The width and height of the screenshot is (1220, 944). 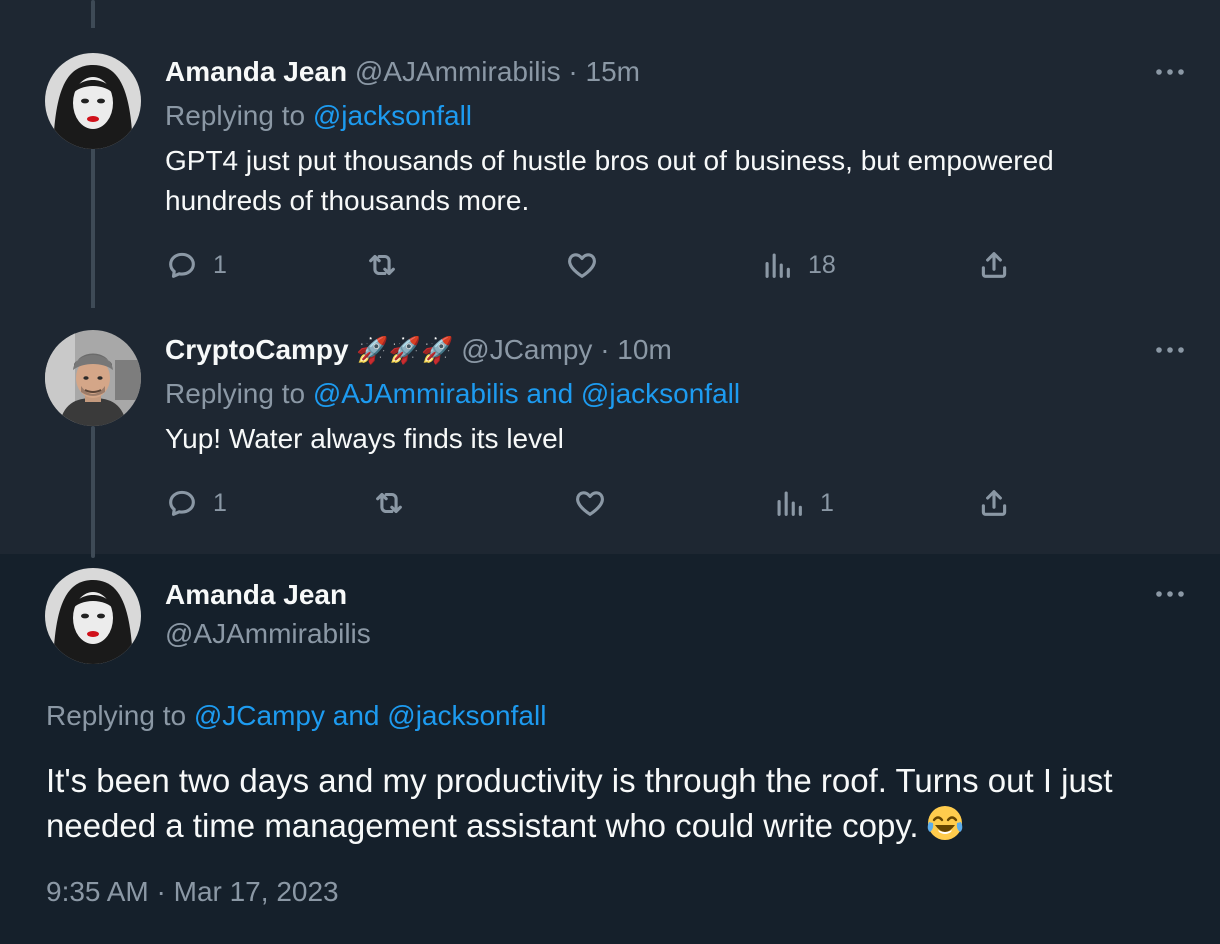 I want to click on replying-to-link: @jacksonfall, so click(x=392, y=115).